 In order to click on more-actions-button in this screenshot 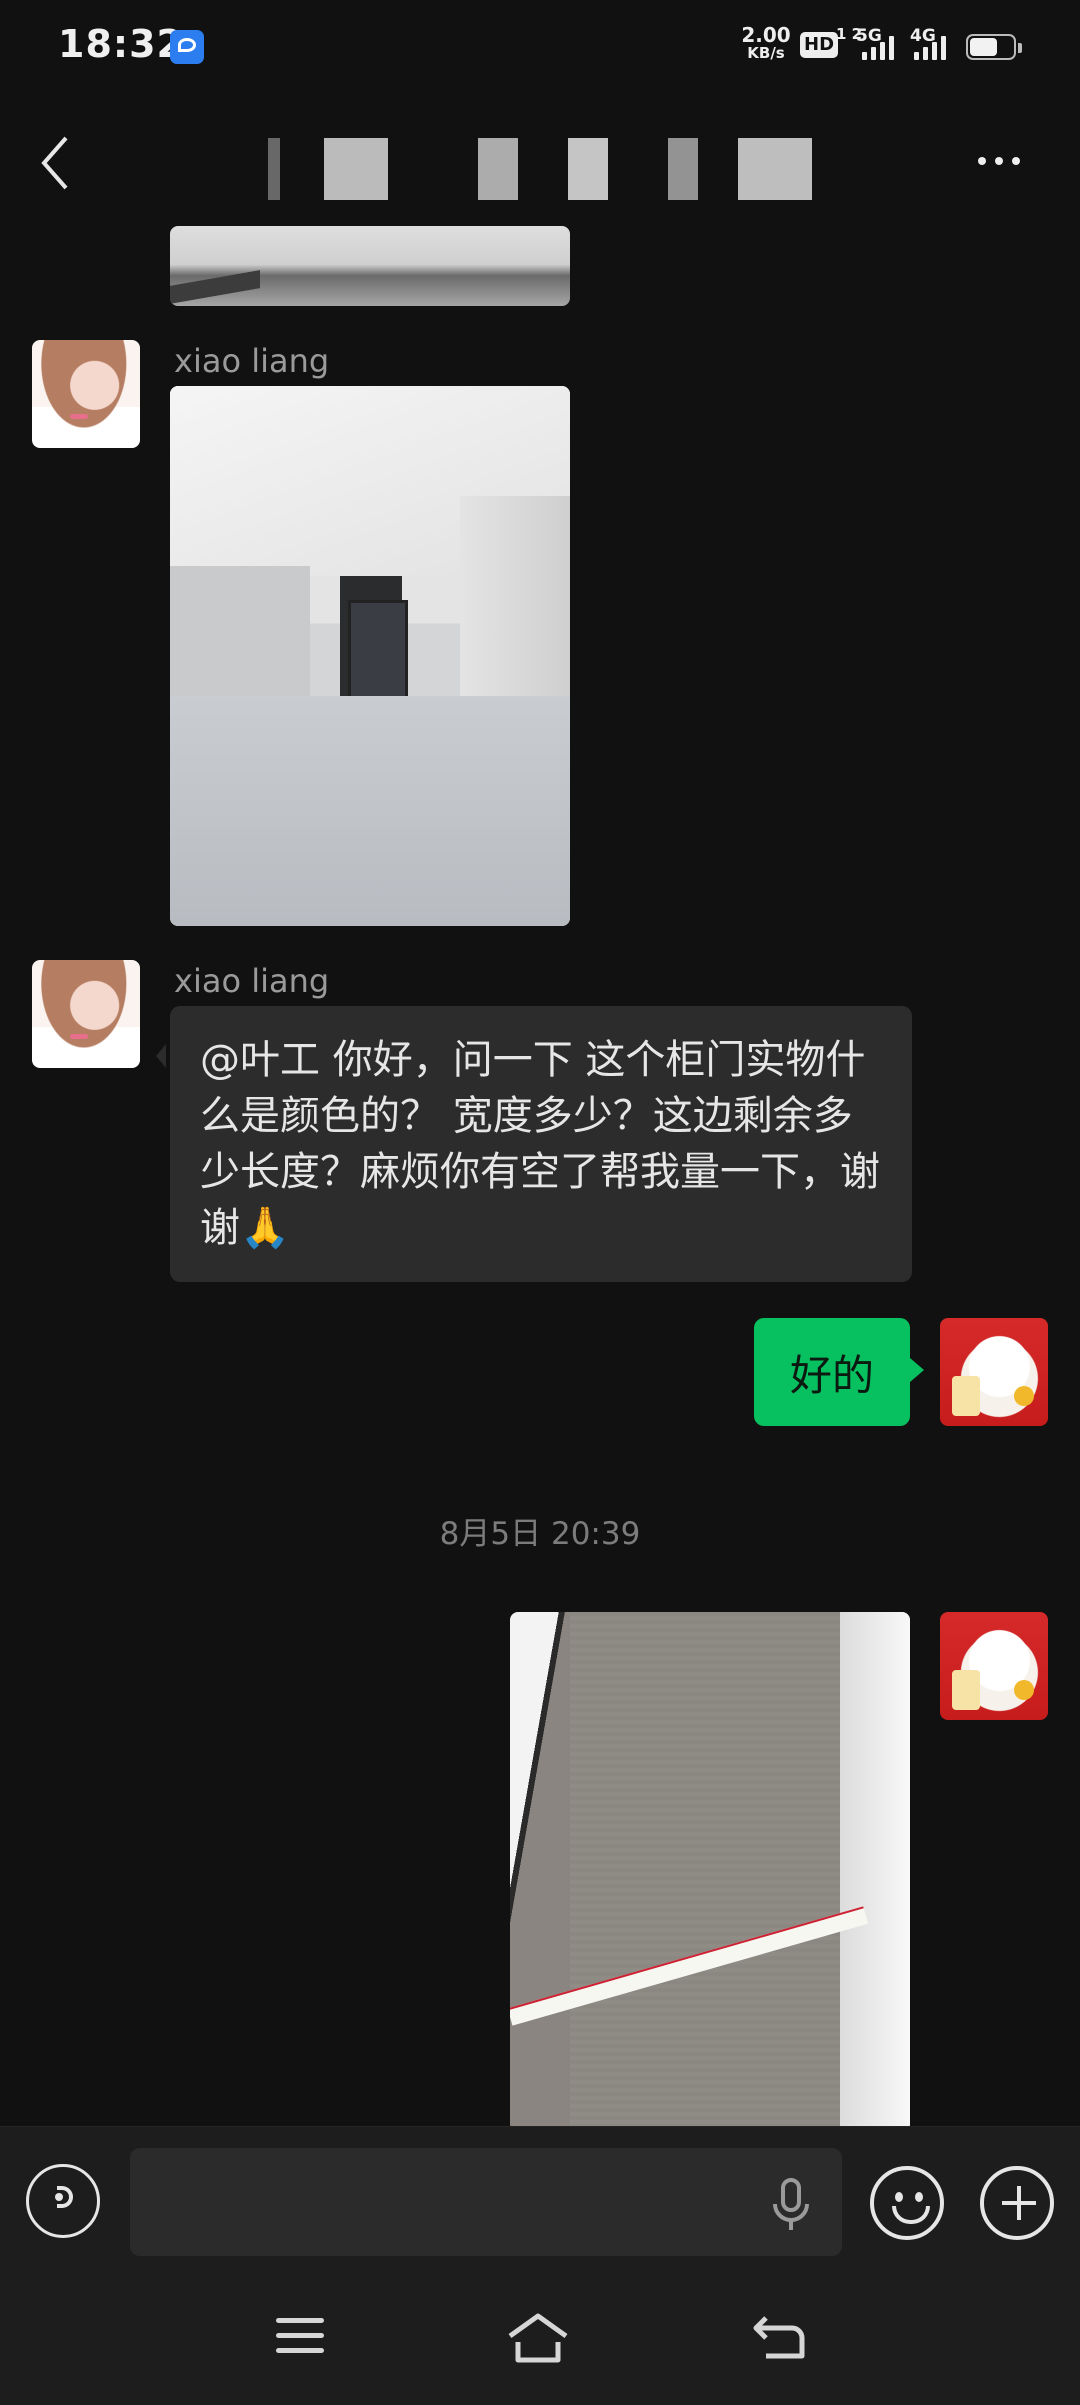, I will do `click(1017, 2203)`.